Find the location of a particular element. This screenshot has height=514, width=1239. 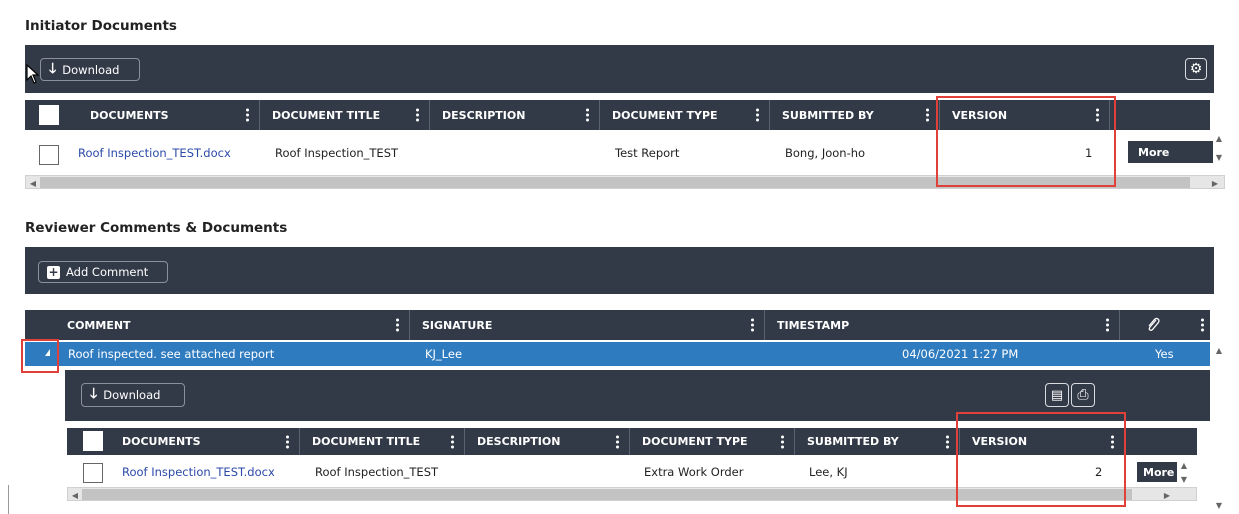

settings-button: ⚙ is located at coordinates (1196, 69).